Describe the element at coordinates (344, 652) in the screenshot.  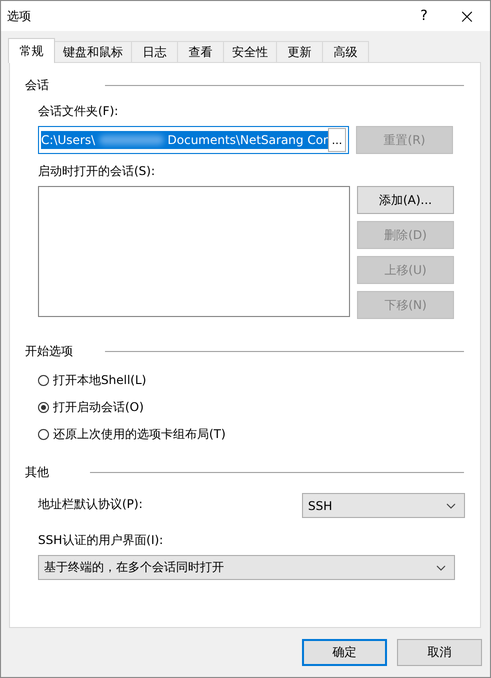
I see `dialog-button: 确定` at that location.